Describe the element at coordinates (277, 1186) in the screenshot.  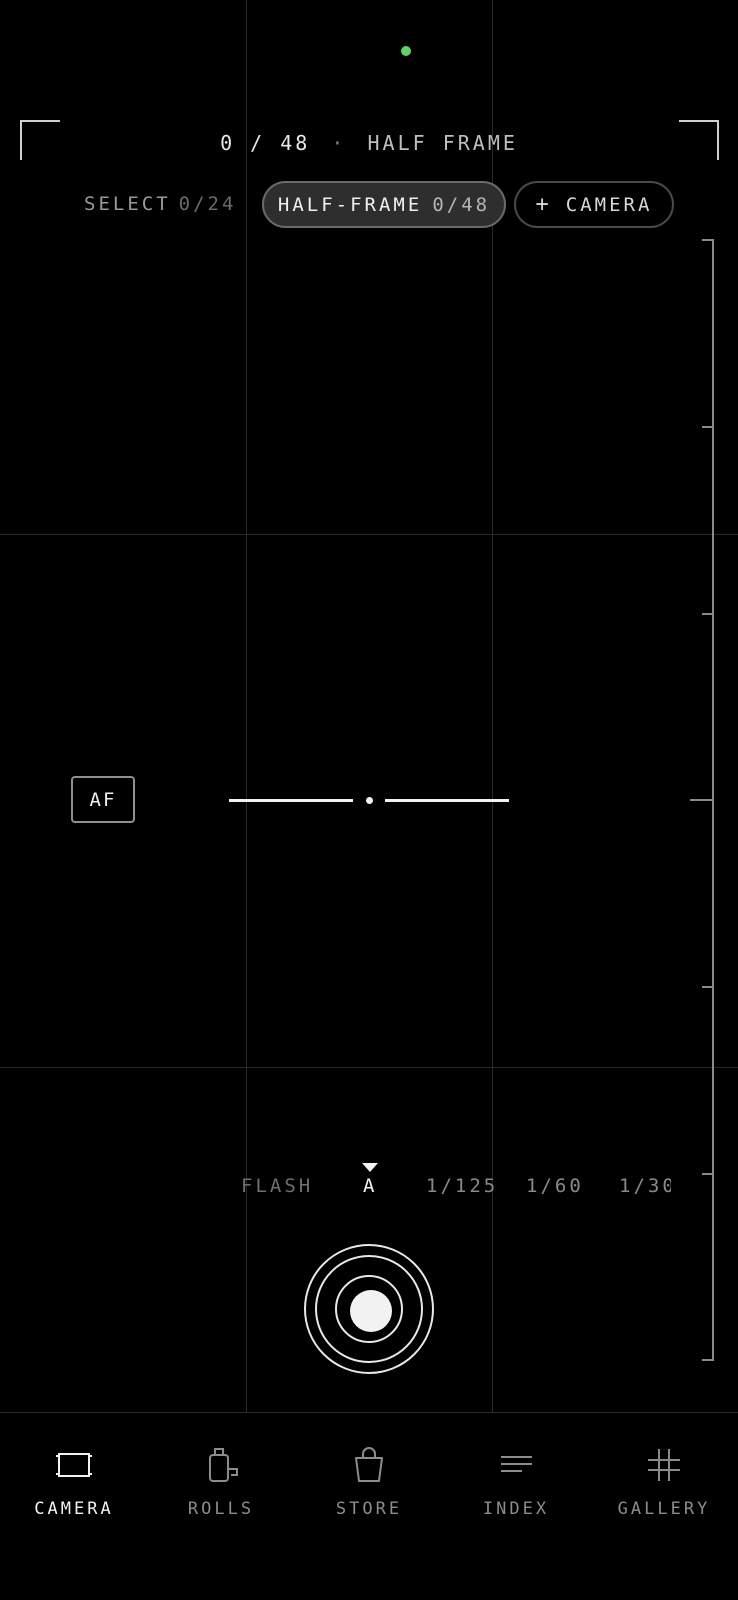
I see `speed-option-flash: FLASH` at that location.